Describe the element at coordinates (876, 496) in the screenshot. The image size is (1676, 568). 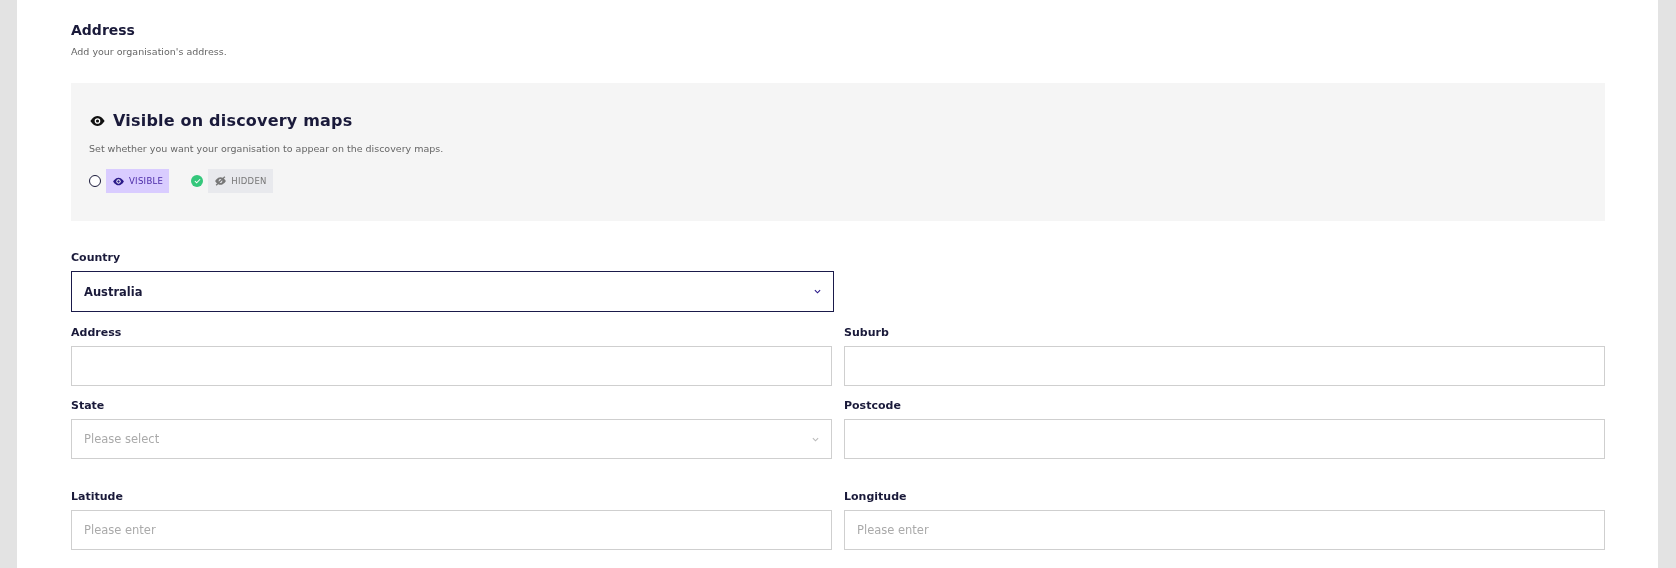
I see `field-label: Longitude` at that location.